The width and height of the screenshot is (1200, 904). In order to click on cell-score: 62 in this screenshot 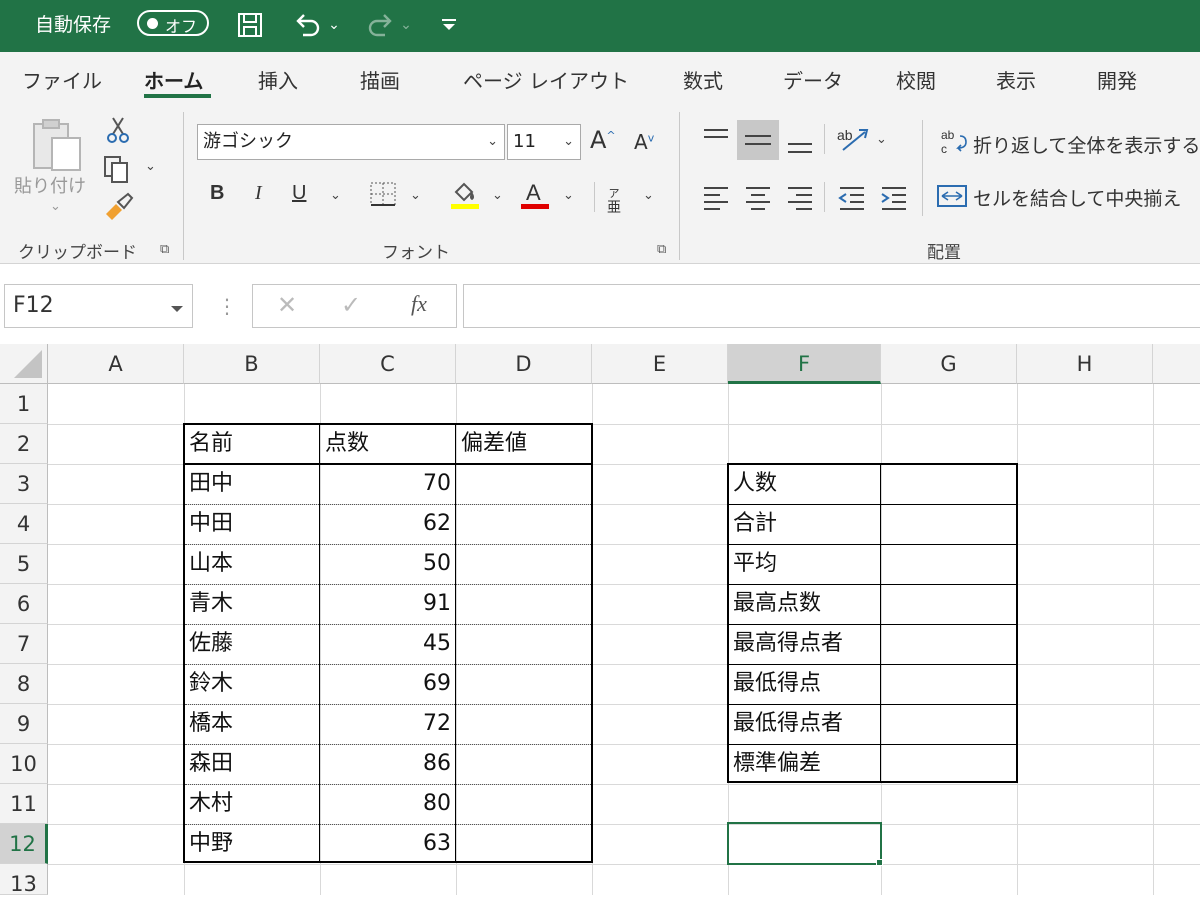, I will do `click(385, 524)`.